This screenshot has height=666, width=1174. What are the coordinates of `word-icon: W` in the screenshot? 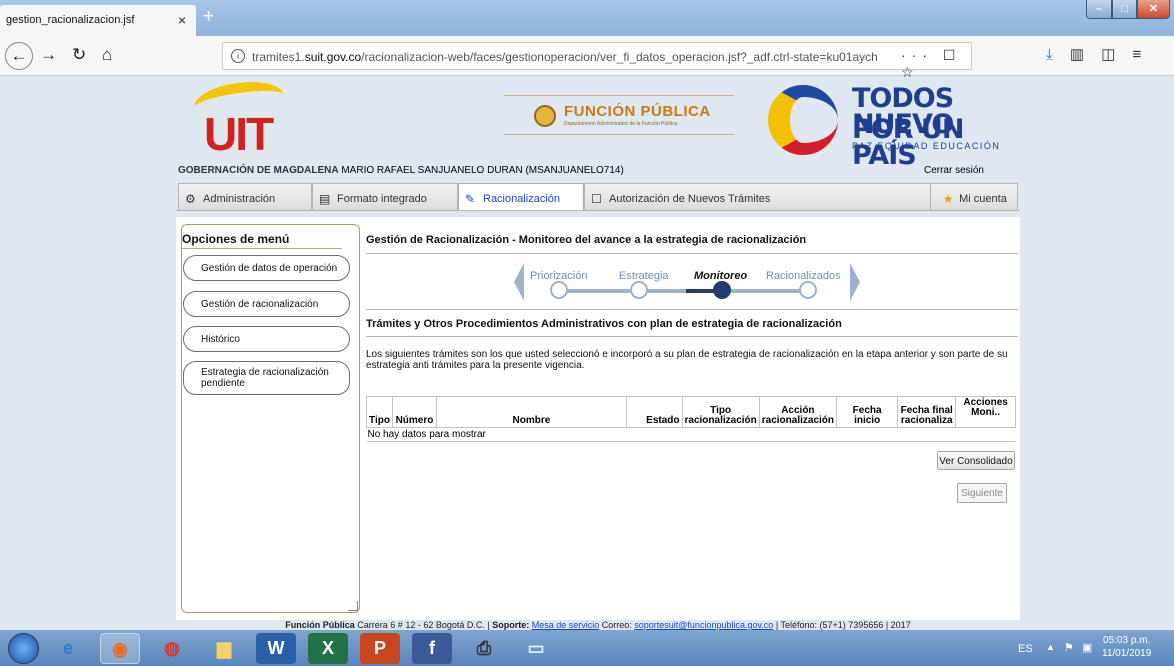 It's located at (276, 648).